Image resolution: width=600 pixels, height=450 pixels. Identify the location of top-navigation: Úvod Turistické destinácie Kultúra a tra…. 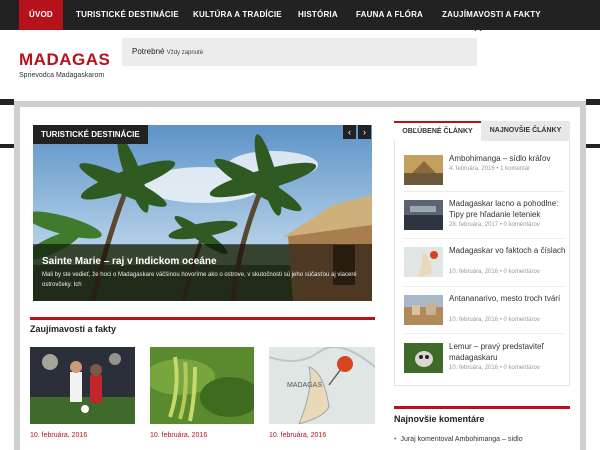
(300, 15).